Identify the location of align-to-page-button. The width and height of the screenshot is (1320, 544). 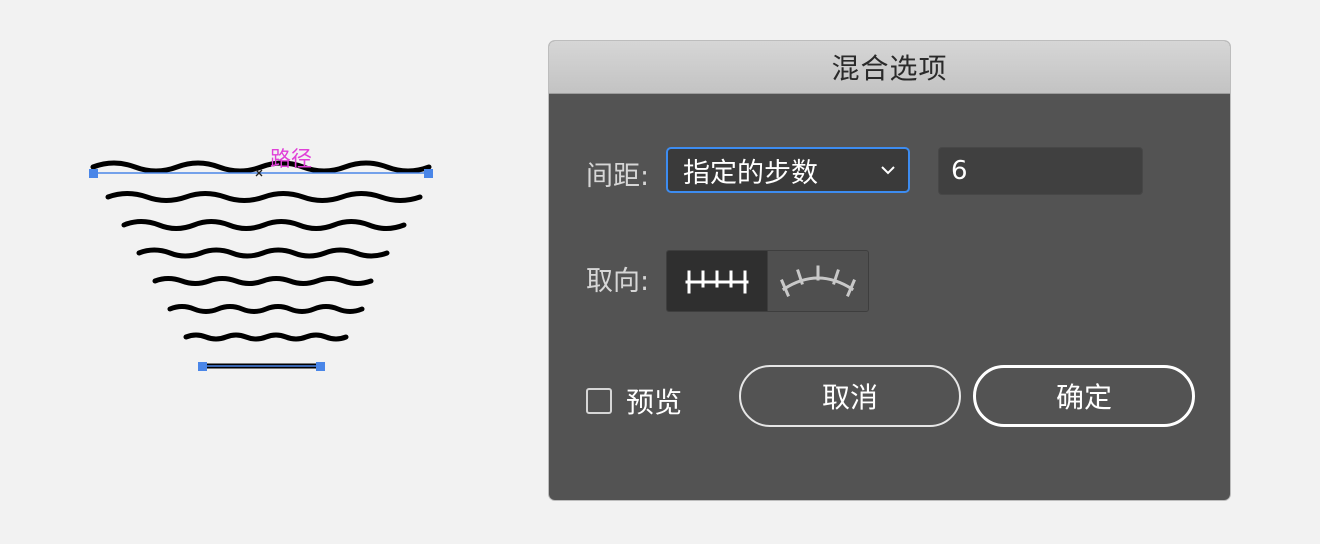
(717, 281).